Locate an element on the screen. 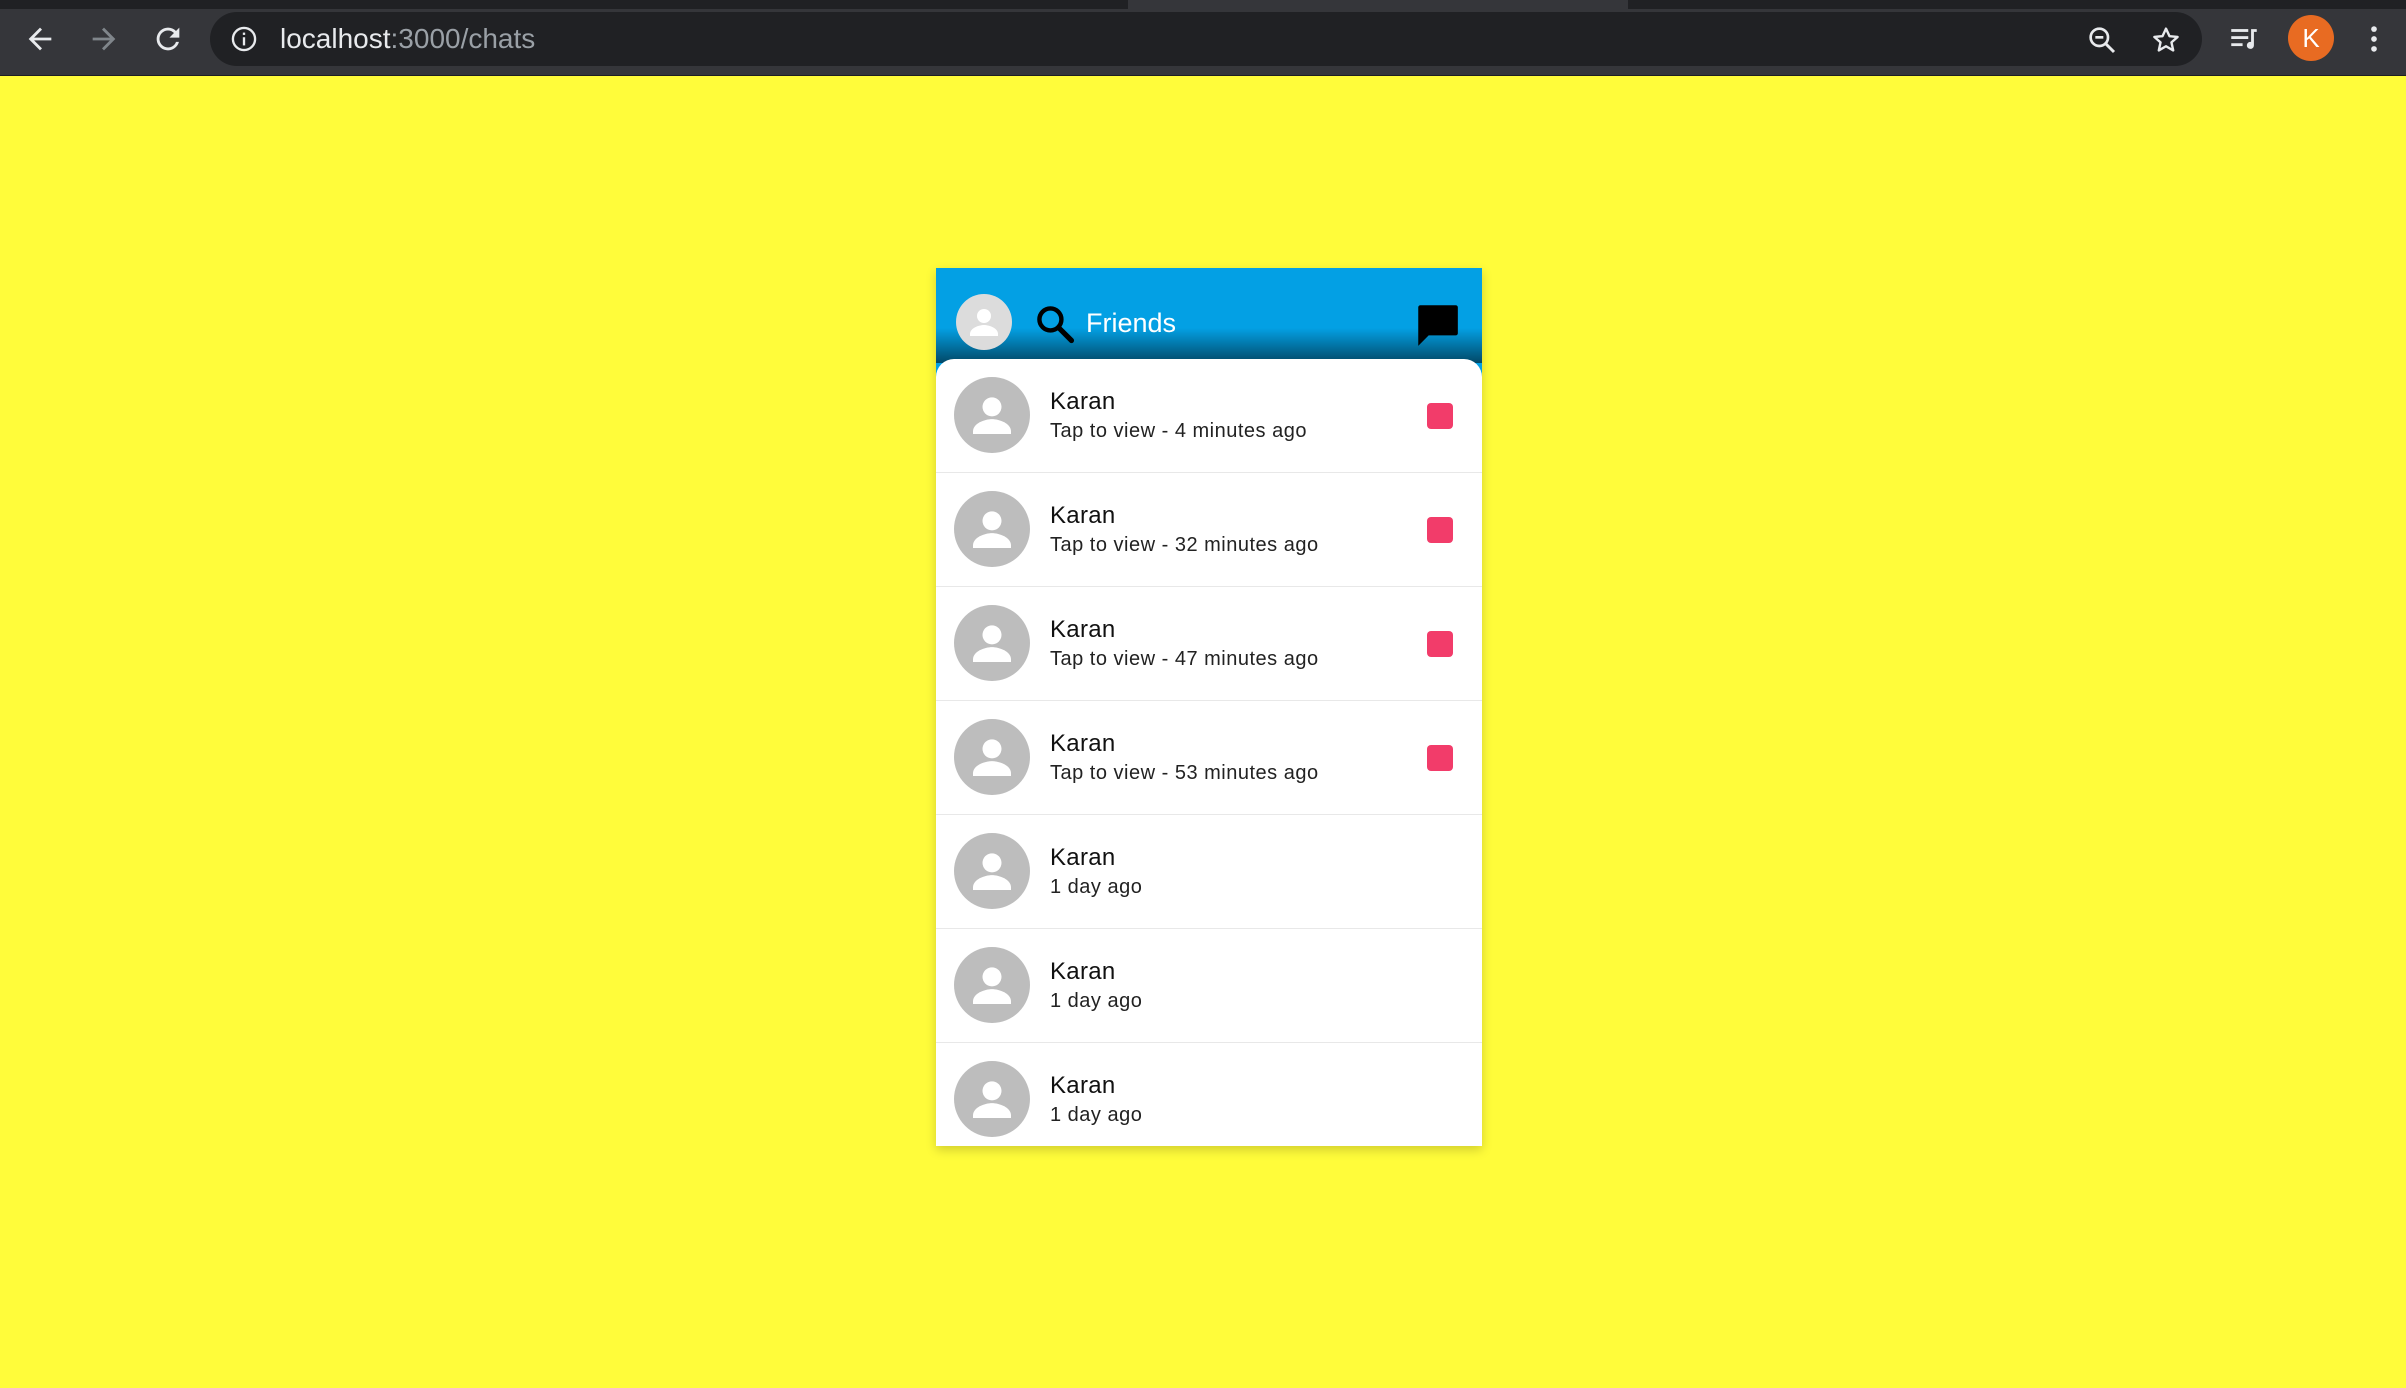  new-chat-icon is located at coordinates (1437, 327).